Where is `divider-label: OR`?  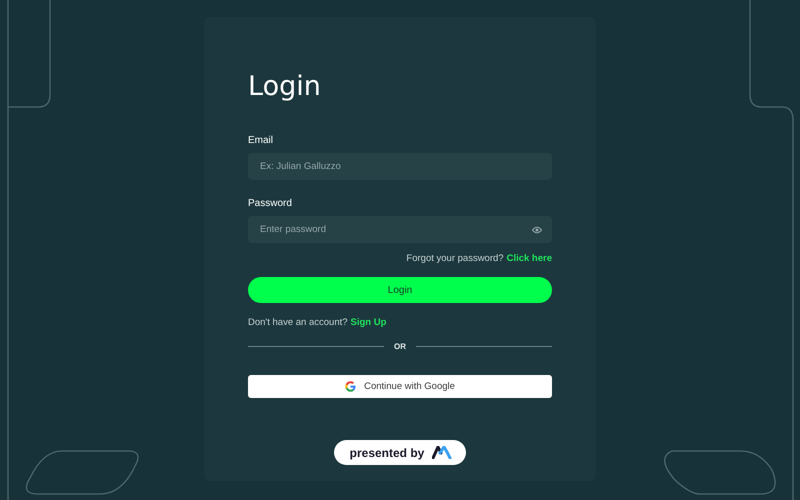
divider-label: OR is located at coordinates (400, 346).